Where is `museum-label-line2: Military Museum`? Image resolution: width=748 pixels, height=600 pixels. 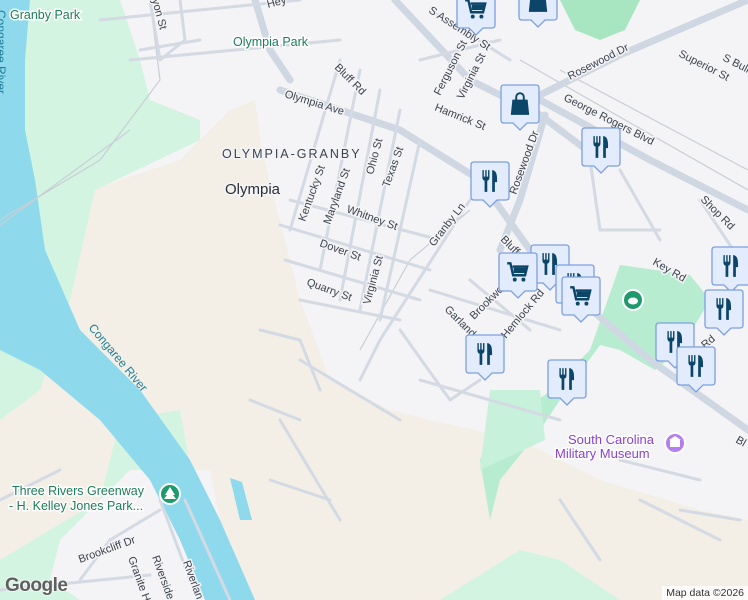
museum-label-line2: Military Museum is located at coordinates (603, 454).